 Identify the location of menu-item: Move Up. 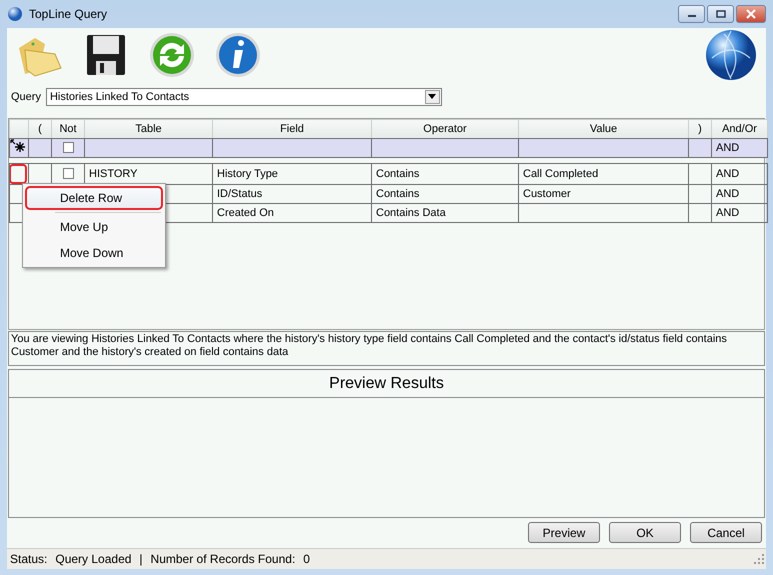
(94, 226).